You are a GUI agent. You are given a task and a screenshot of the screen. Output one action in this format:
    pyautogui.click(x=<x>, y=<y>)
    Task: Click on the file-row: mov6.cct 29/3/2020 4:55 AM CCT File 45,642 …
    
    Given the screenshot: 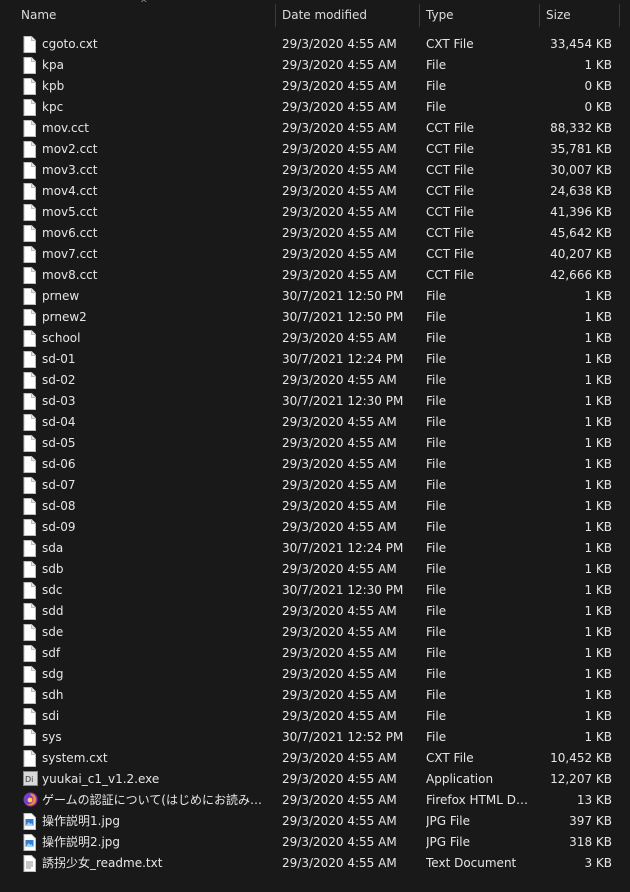 What is the action you would take?
    pyautogui.click(x=315, y=233)
    